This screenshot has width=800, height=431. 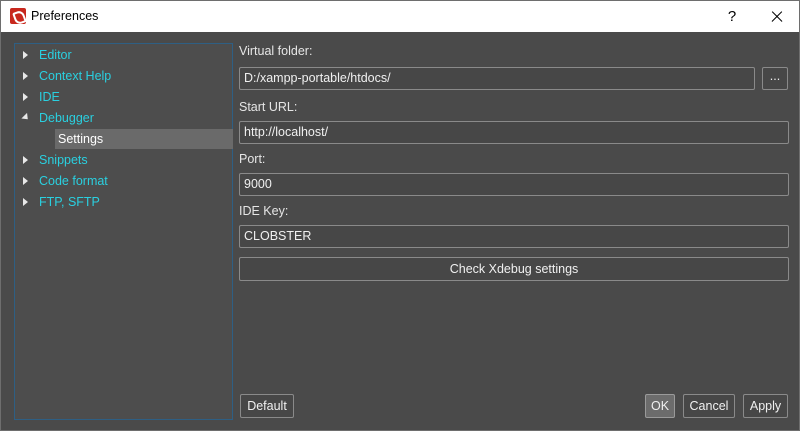 What do you see at coordinates (514, 269) in the screenshot?
I see `check-xdebug-settings-button: Check Xdebug settings` at bounding box center [514, 269].